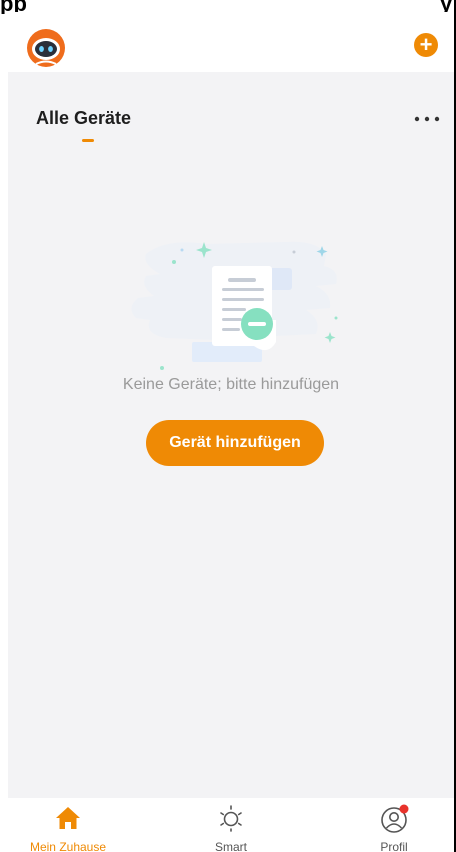 This screenshot has width=456, height=852. I want to click on sun-icon, so click(231, 818).